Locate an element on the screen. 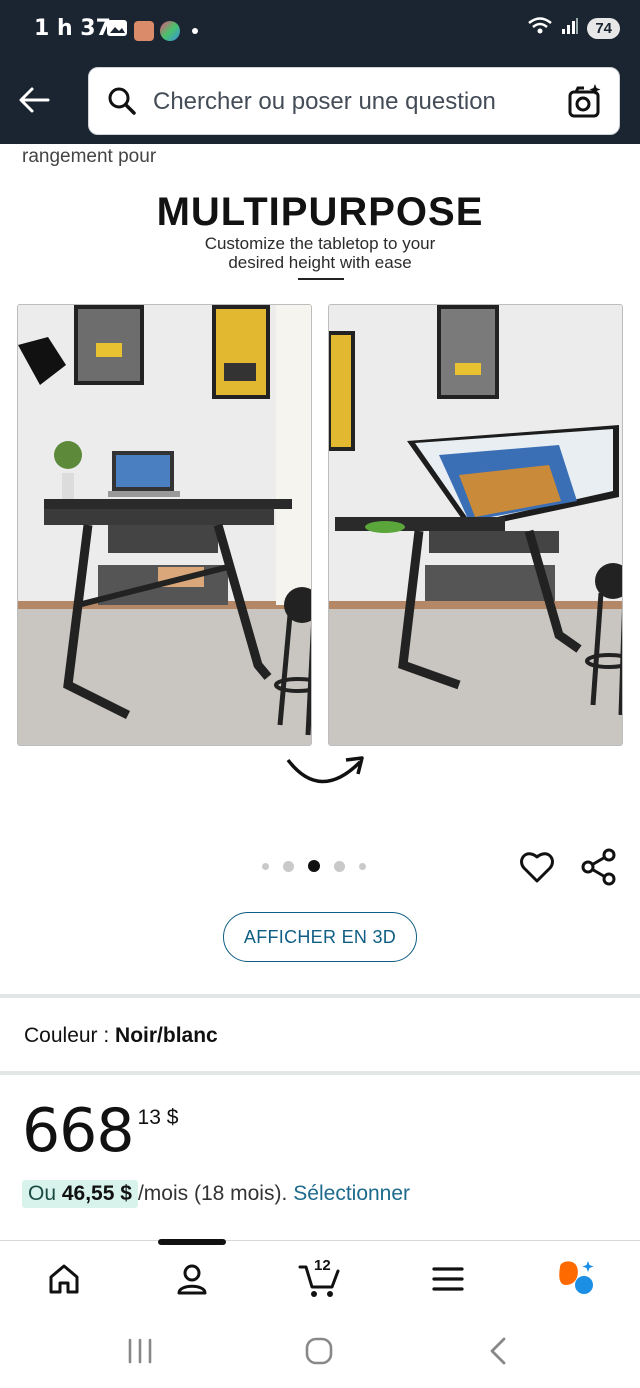  installment-offer: Ou 46,55 $ /mois (18 mois). Sélectionner is located at coordinates (216, 1194).